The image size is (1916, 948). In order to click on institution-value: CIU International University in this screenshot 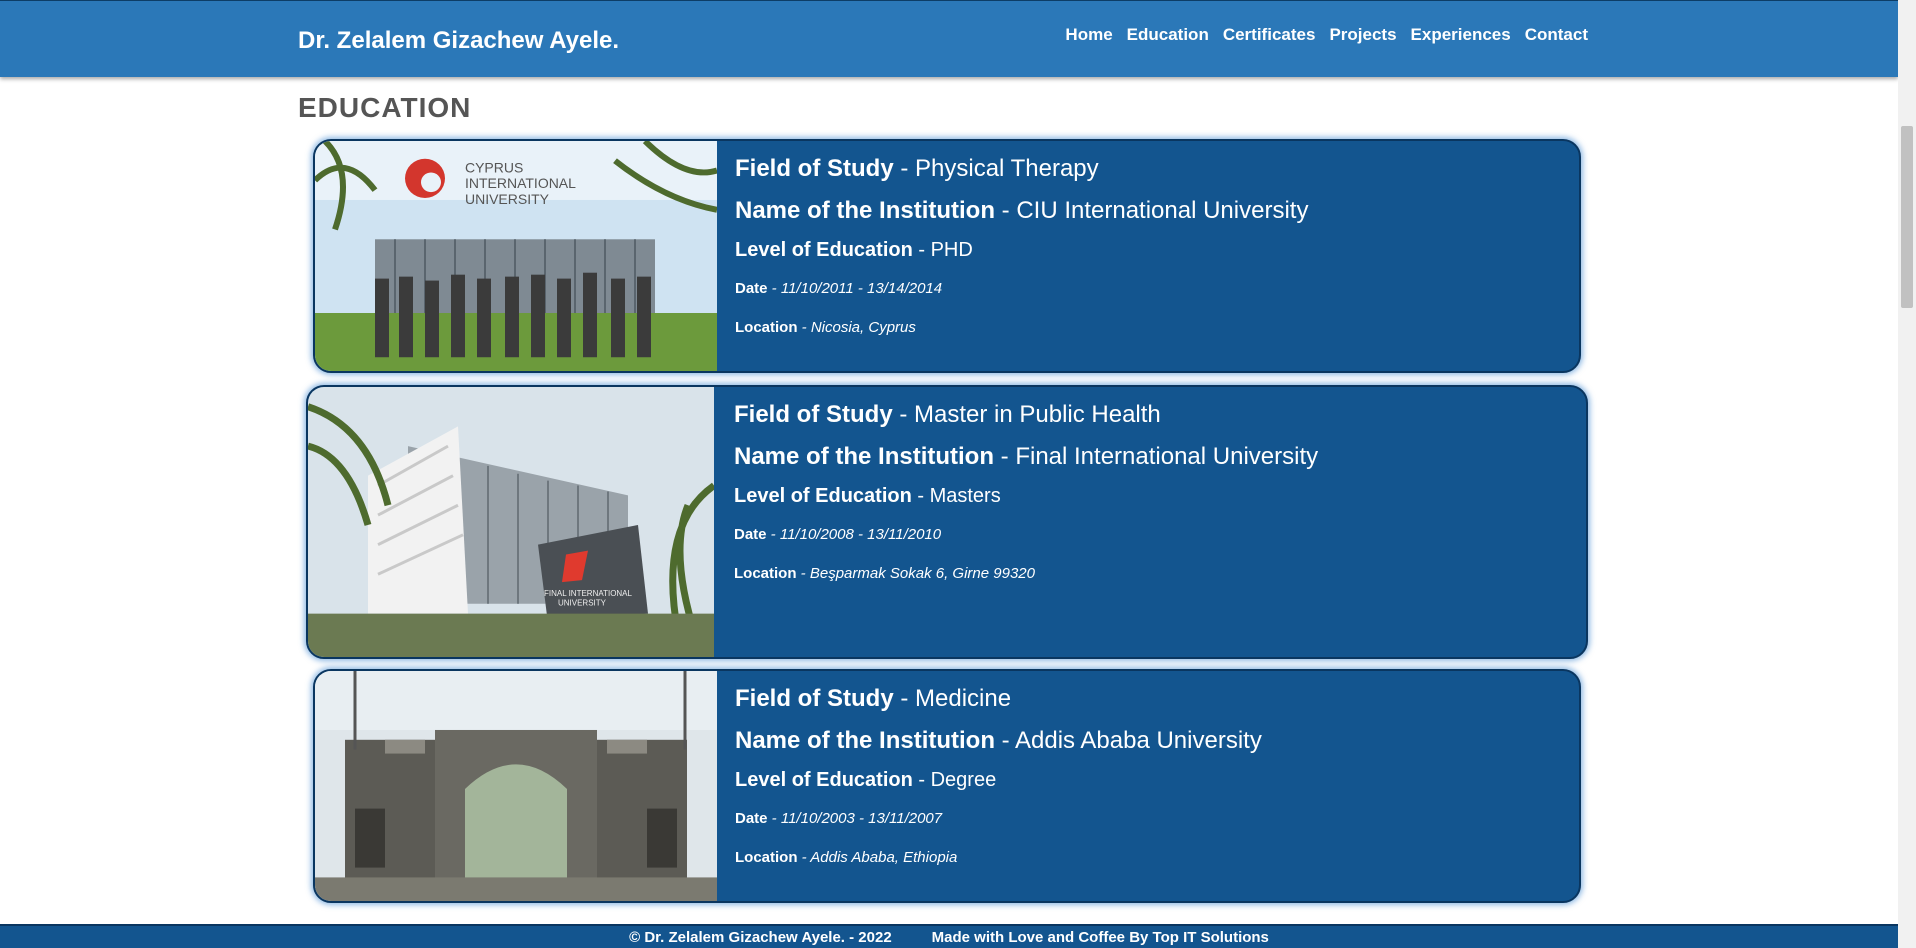, I will do `click(1162, 210)`.